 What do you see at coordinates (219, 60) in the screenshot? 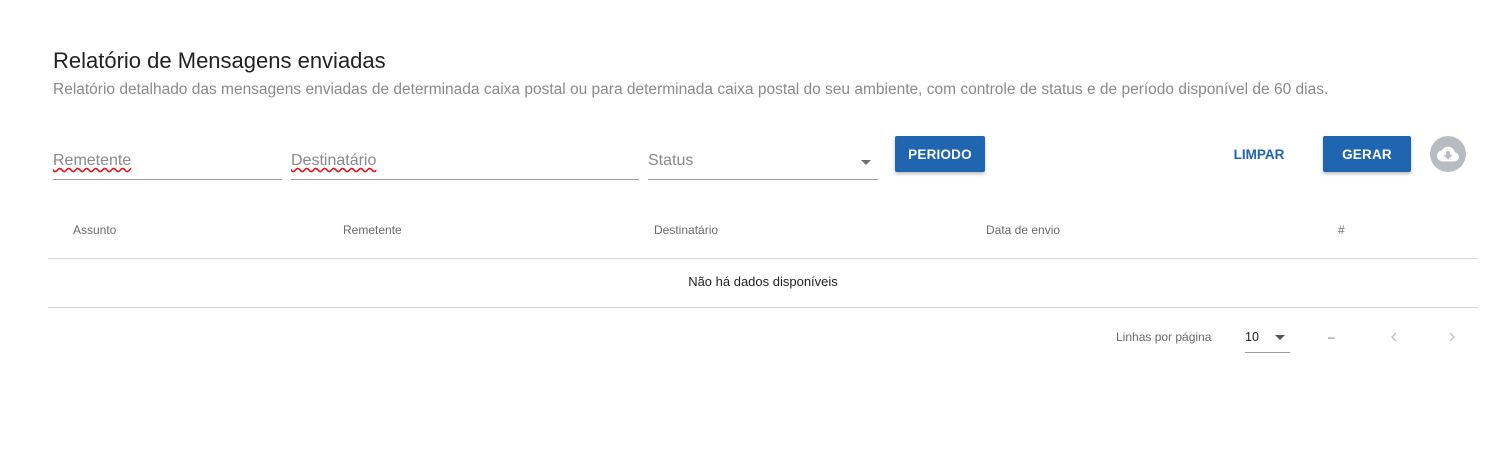
I see `page-title: Relatório de Mensagens enviadas` at bounding box center [219, 60].